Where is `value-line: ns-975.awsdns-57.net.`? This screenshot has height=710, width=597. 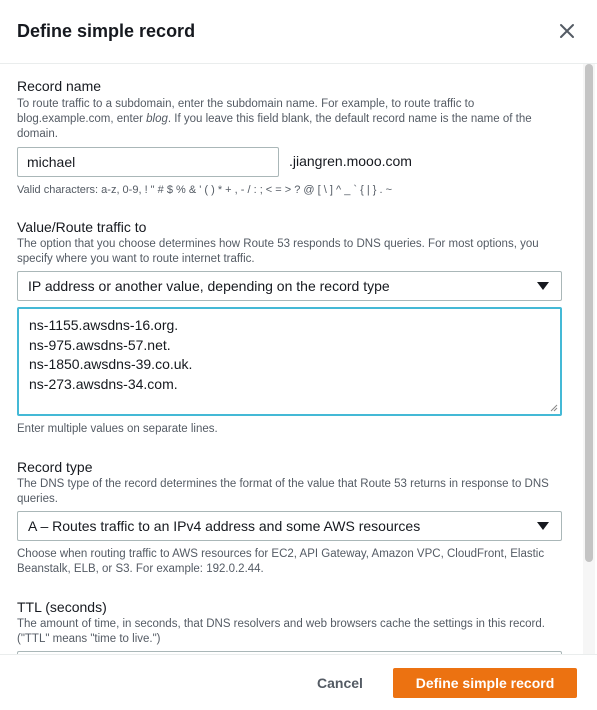
value-line: ns-975.awsdns-57.net. is located at coordinates (100, 344).